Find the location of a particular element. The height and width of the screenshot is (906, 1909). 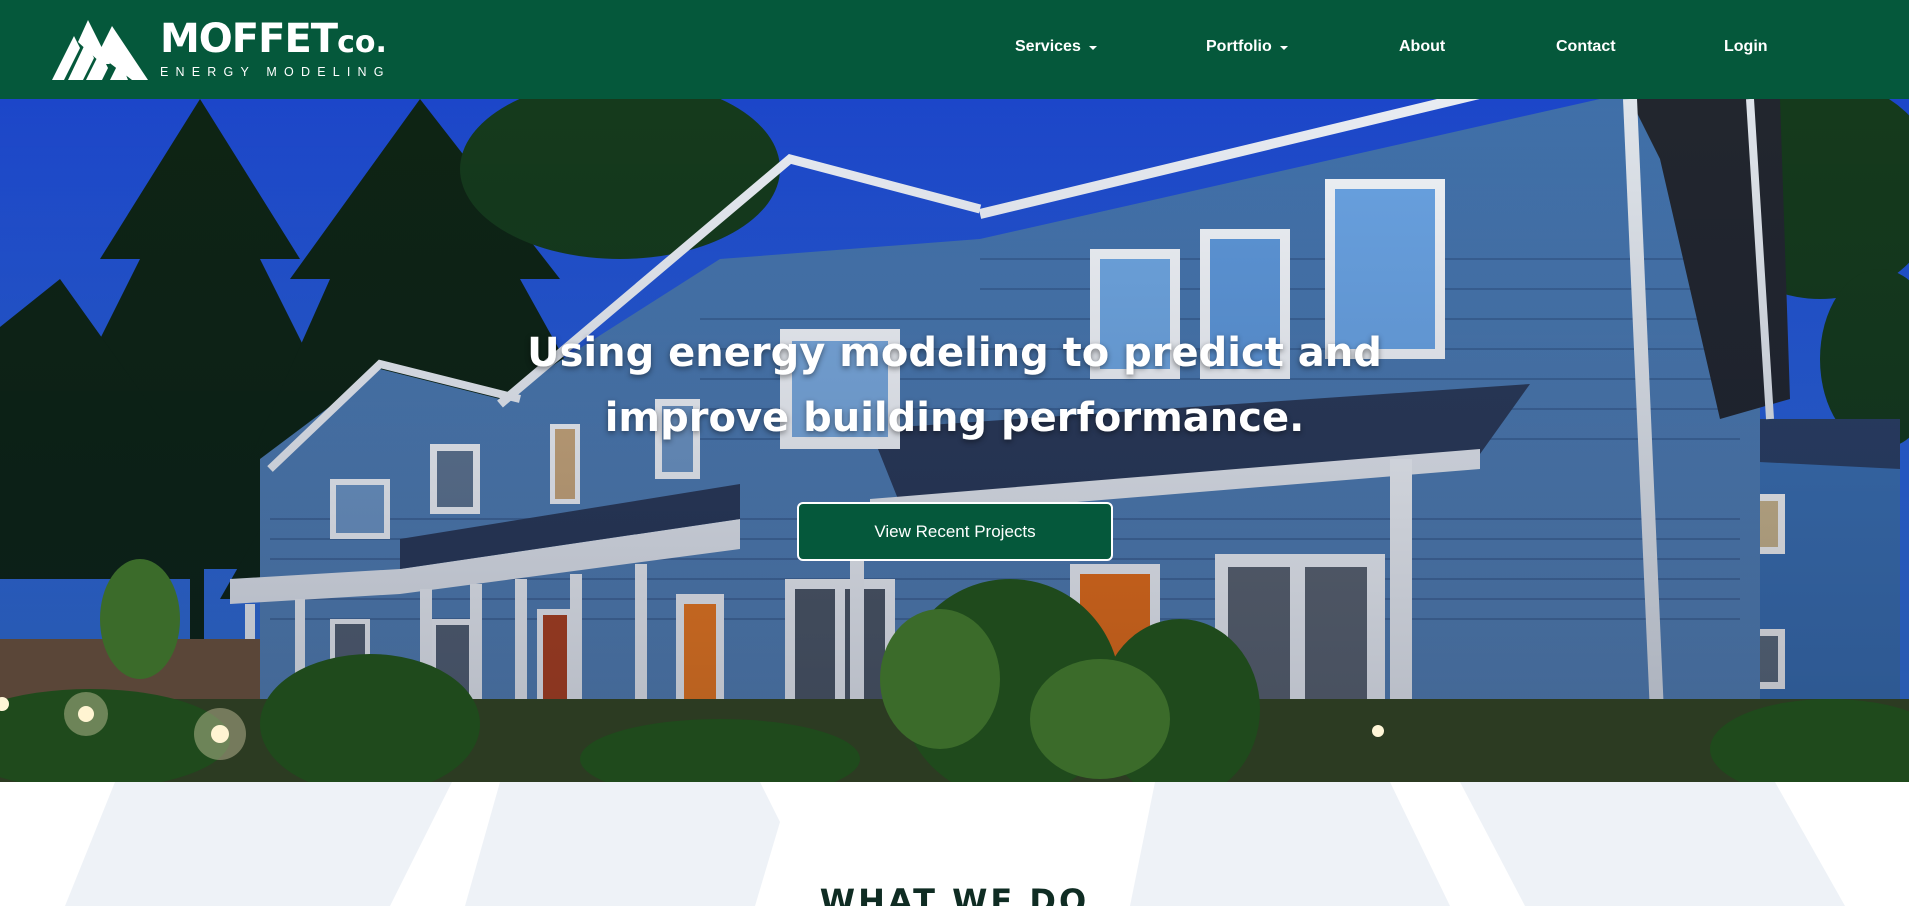

hero-headline-line-1: Using energy modeling to predict and is located at coordinates (954, 353).